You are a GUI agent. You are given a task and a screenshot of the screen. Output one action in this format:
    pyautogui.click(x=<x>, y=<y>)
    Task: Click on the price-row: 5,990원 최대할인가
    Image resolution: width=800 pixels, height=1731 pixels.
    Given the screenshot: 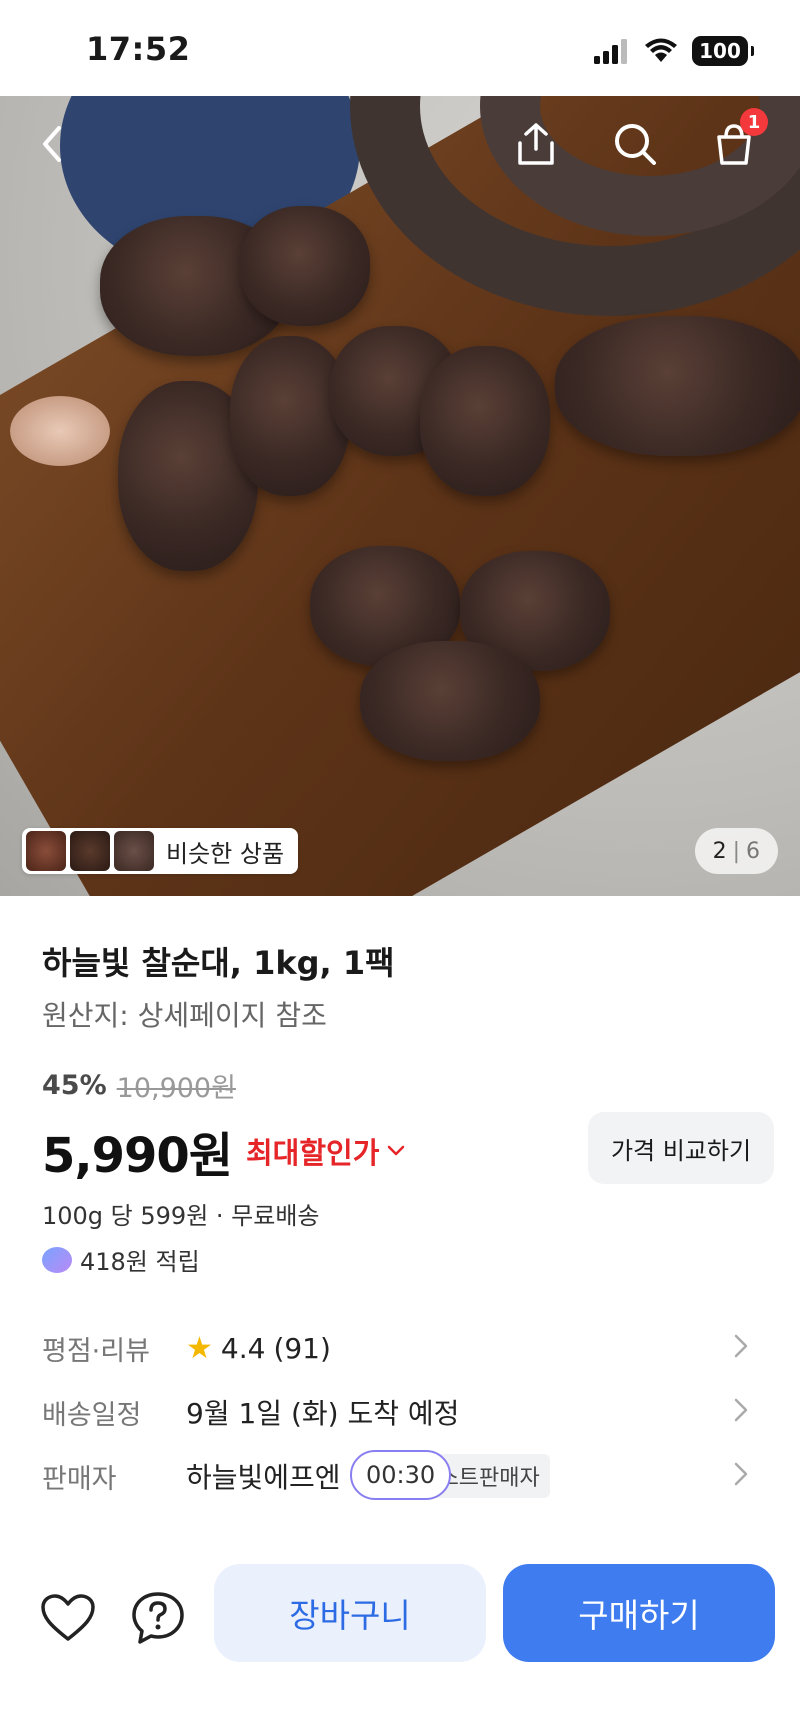 What is the action you would take?
    pyautogui.click(x=223, y=1151)
    